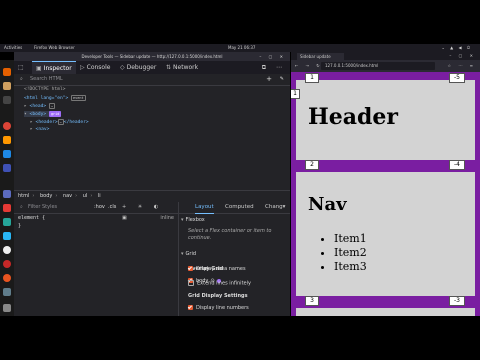 Image resolution: width=480 pixels, height=360 pixels. What do you see at coordinates (462, 66) in the screenshot?
I see `toolbar-icons: ☆ ⋯ ≡` at bounding box center [462, 66].